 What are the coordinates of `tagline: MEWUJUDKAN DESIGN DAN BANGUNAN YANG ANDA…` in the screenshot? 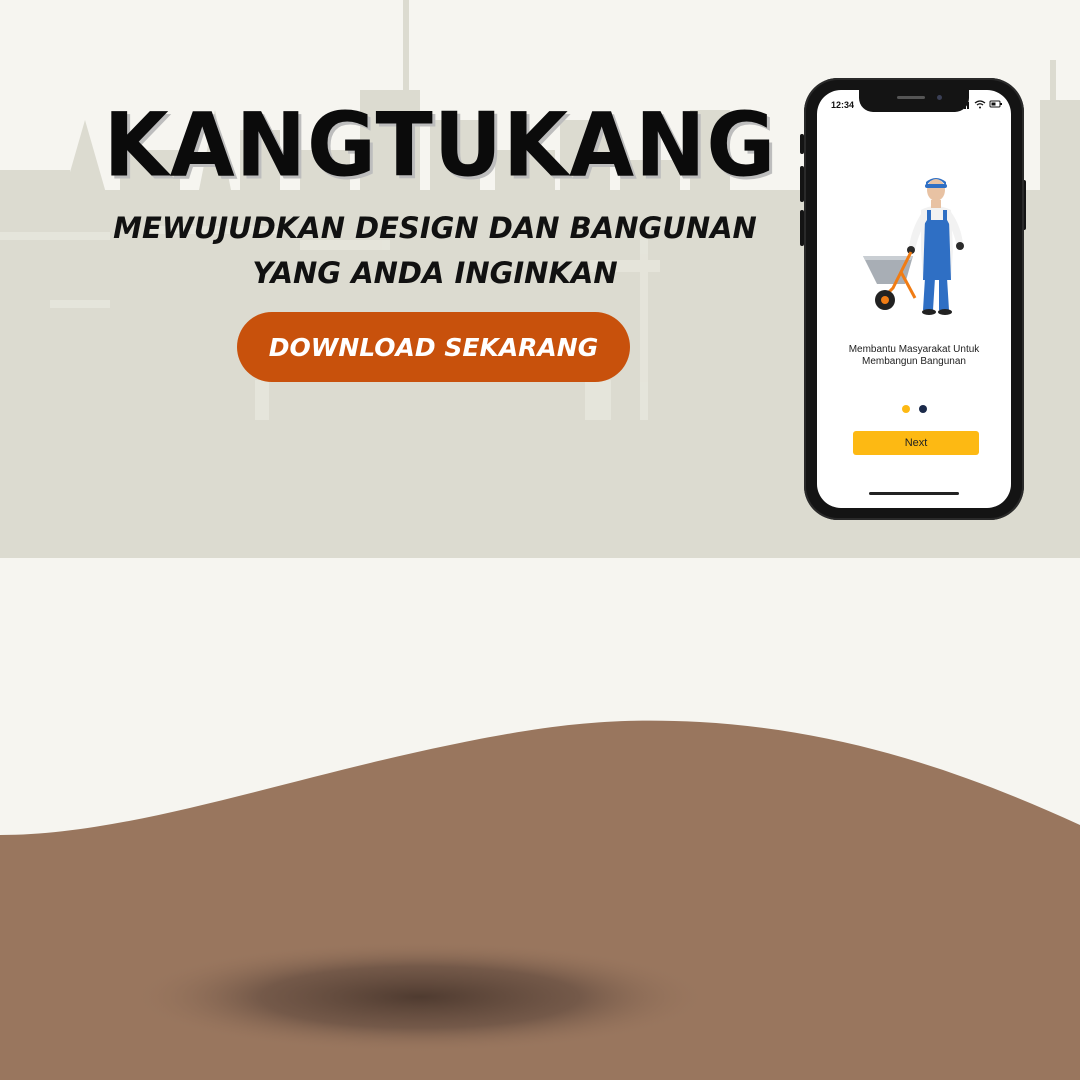 It's located at (435, 251).